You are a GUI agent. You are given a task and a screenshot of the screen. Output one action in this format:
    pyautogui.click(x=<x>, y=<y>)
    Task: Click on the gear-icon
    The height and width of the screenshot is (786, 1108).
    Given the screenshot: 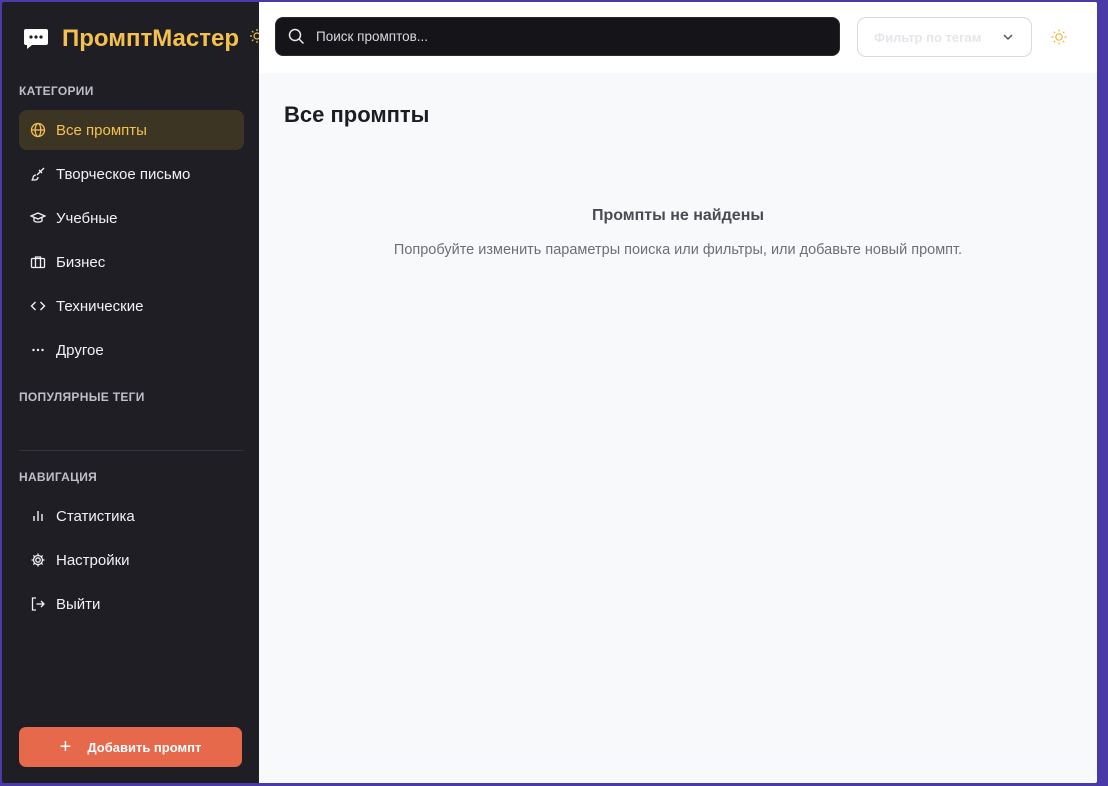 What is the action you would take?
    pyautogui.click(x=38, y=560)
    